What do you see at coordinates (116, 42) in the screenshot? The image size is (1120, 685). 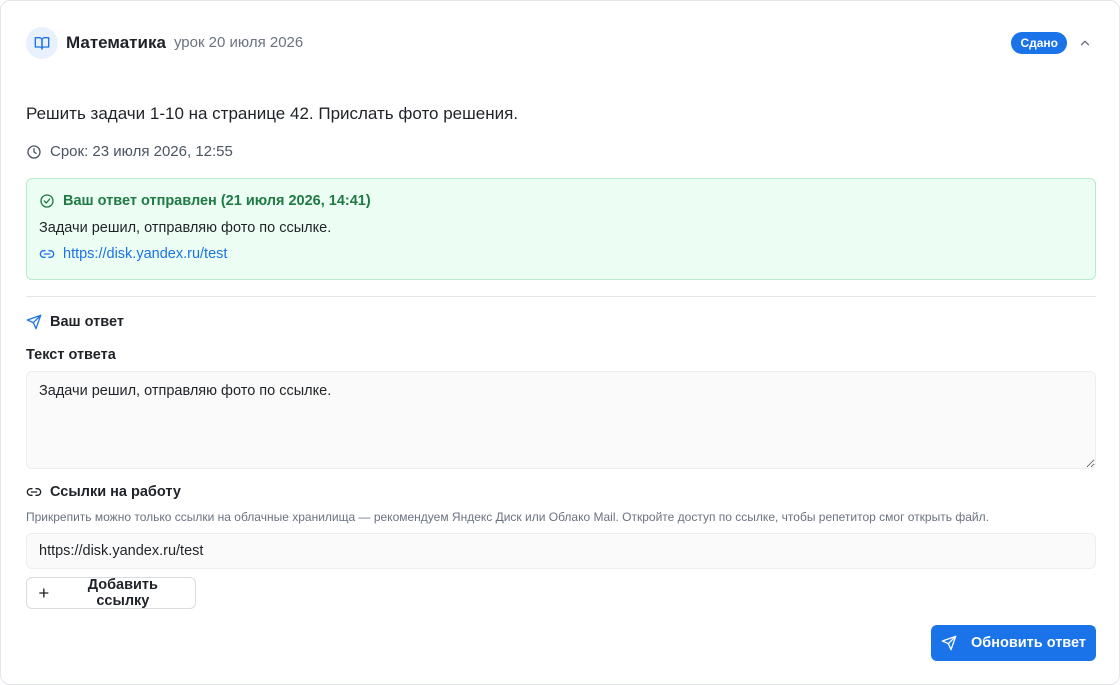 I see `subject-title: Математика` at bounding box center [116, 42].